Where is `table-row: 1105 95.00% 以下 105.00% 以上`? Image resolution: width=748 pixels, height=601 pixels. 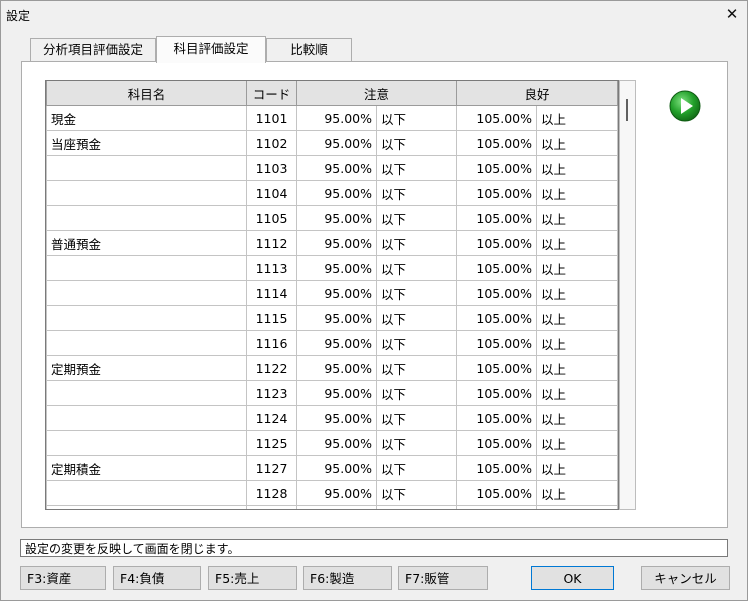 table-row: 1105 95.00% 以下 105.00% 以上 is located at coordinates (332, 218).